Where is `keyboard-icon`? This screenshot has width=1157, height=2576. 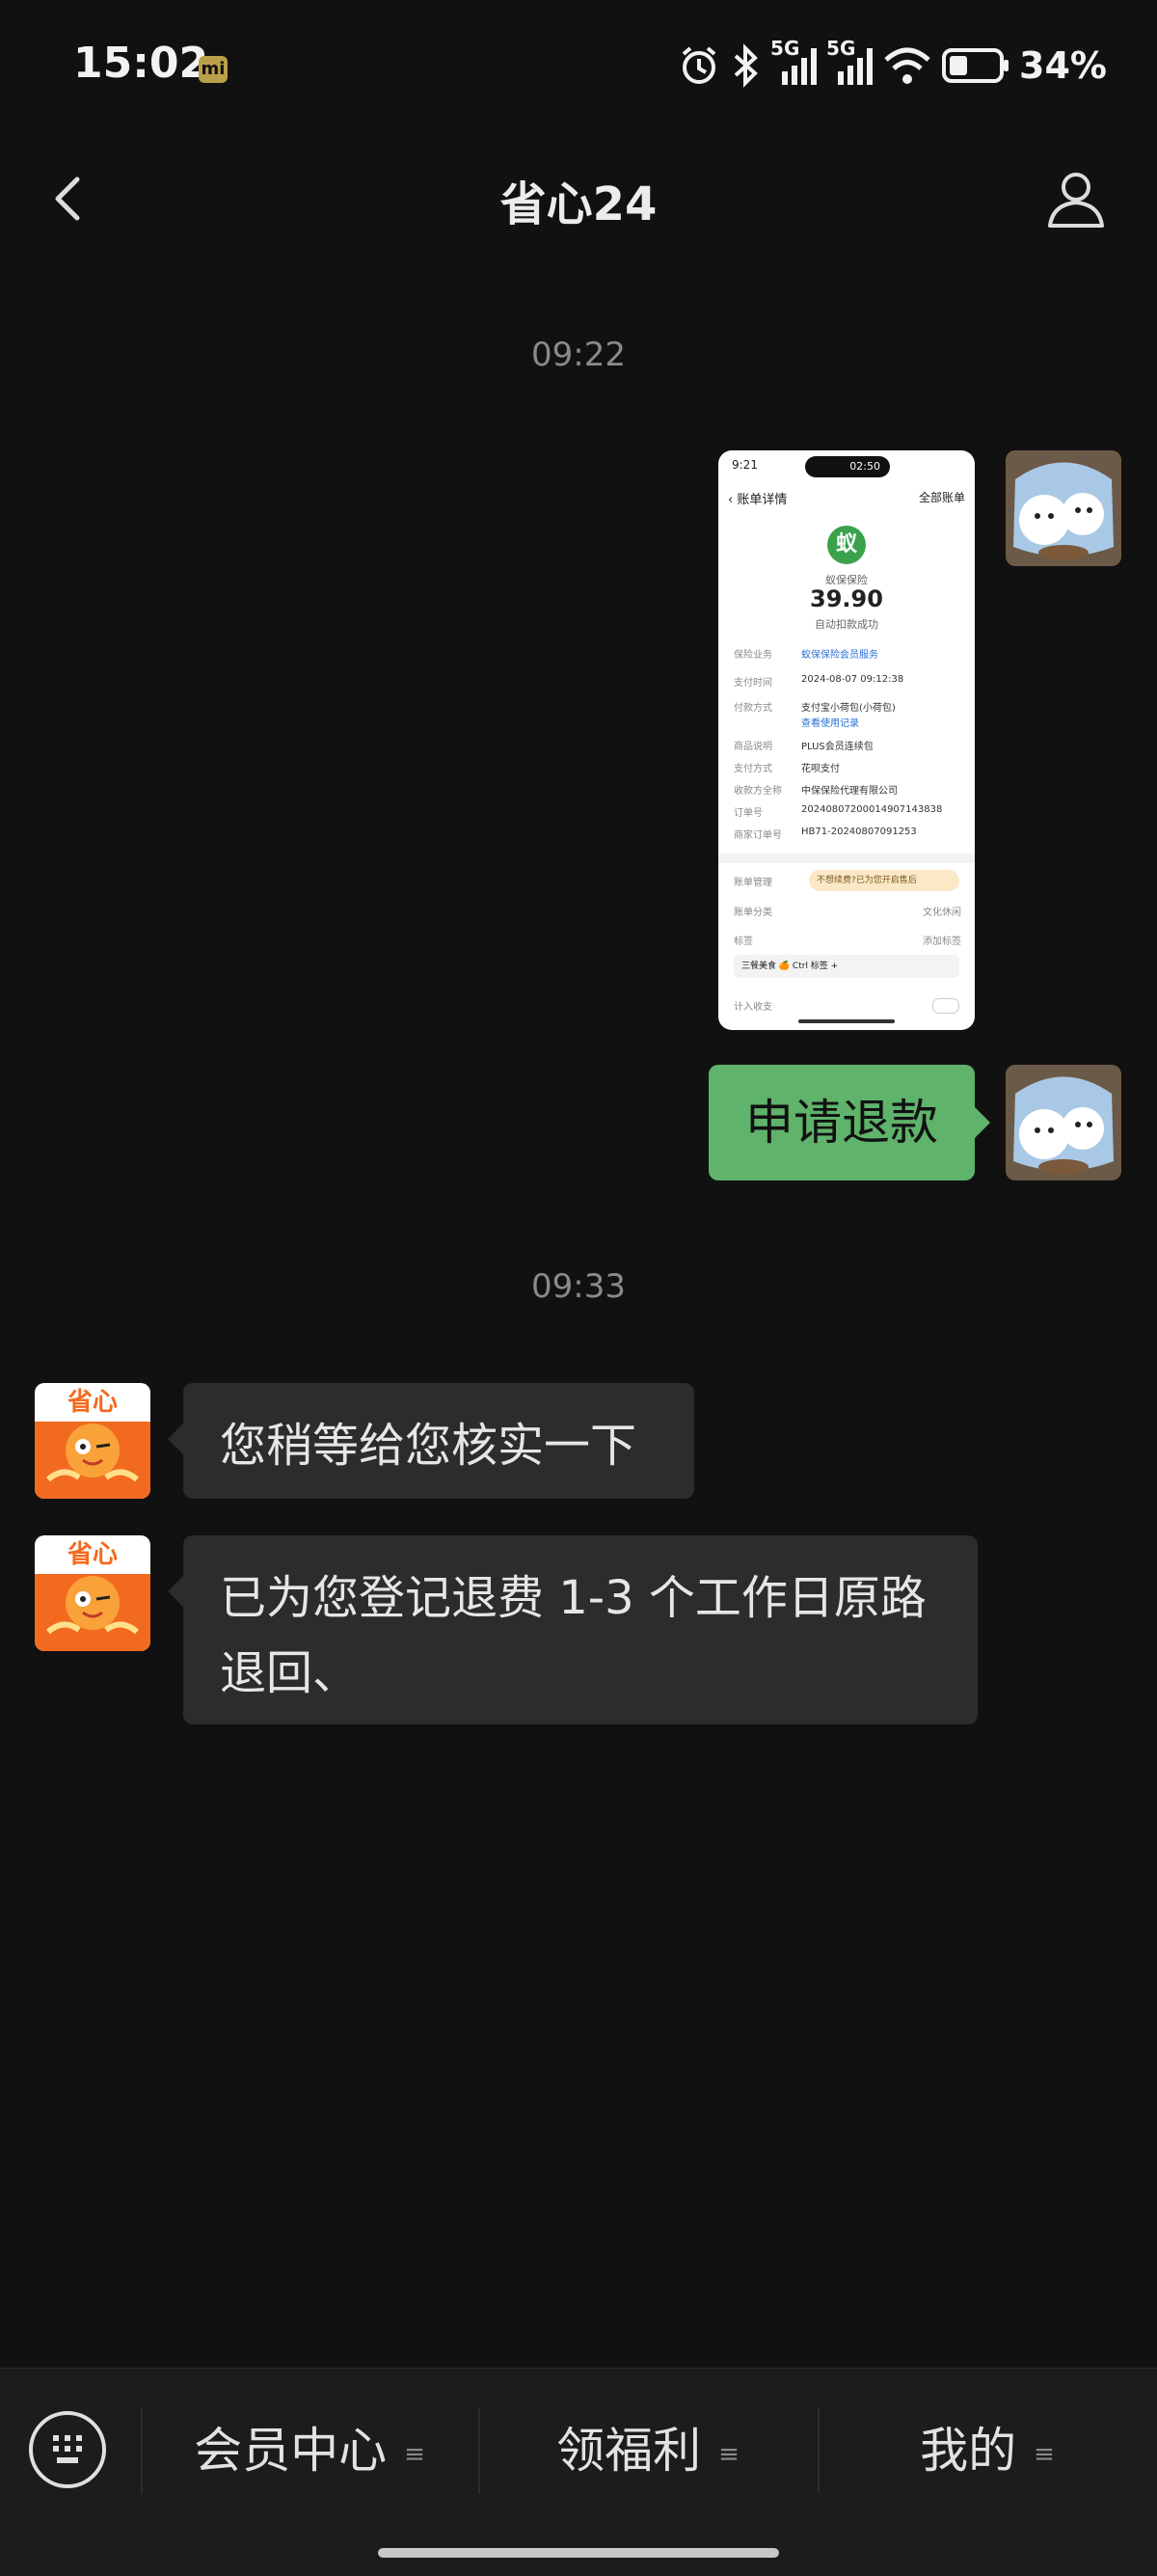 keyboard-icon is located at coordinates (67, 2449).